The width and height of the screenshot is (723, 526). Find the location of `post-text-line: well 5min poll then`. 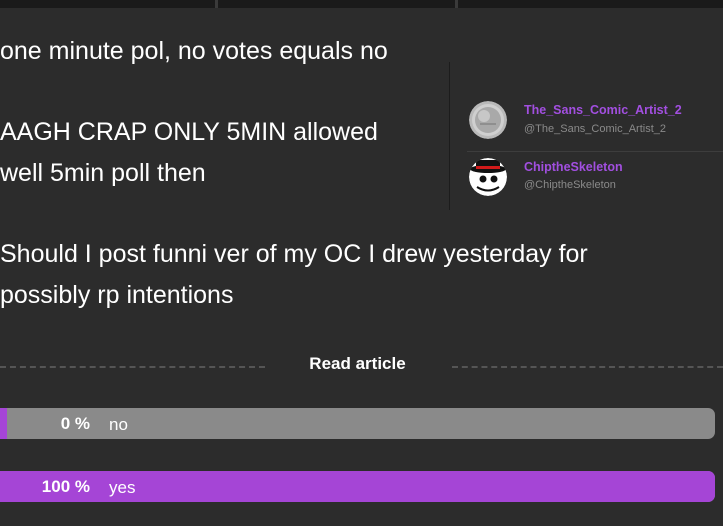

post-text-line: well 5min poll then is located at coordinates (103, 173).